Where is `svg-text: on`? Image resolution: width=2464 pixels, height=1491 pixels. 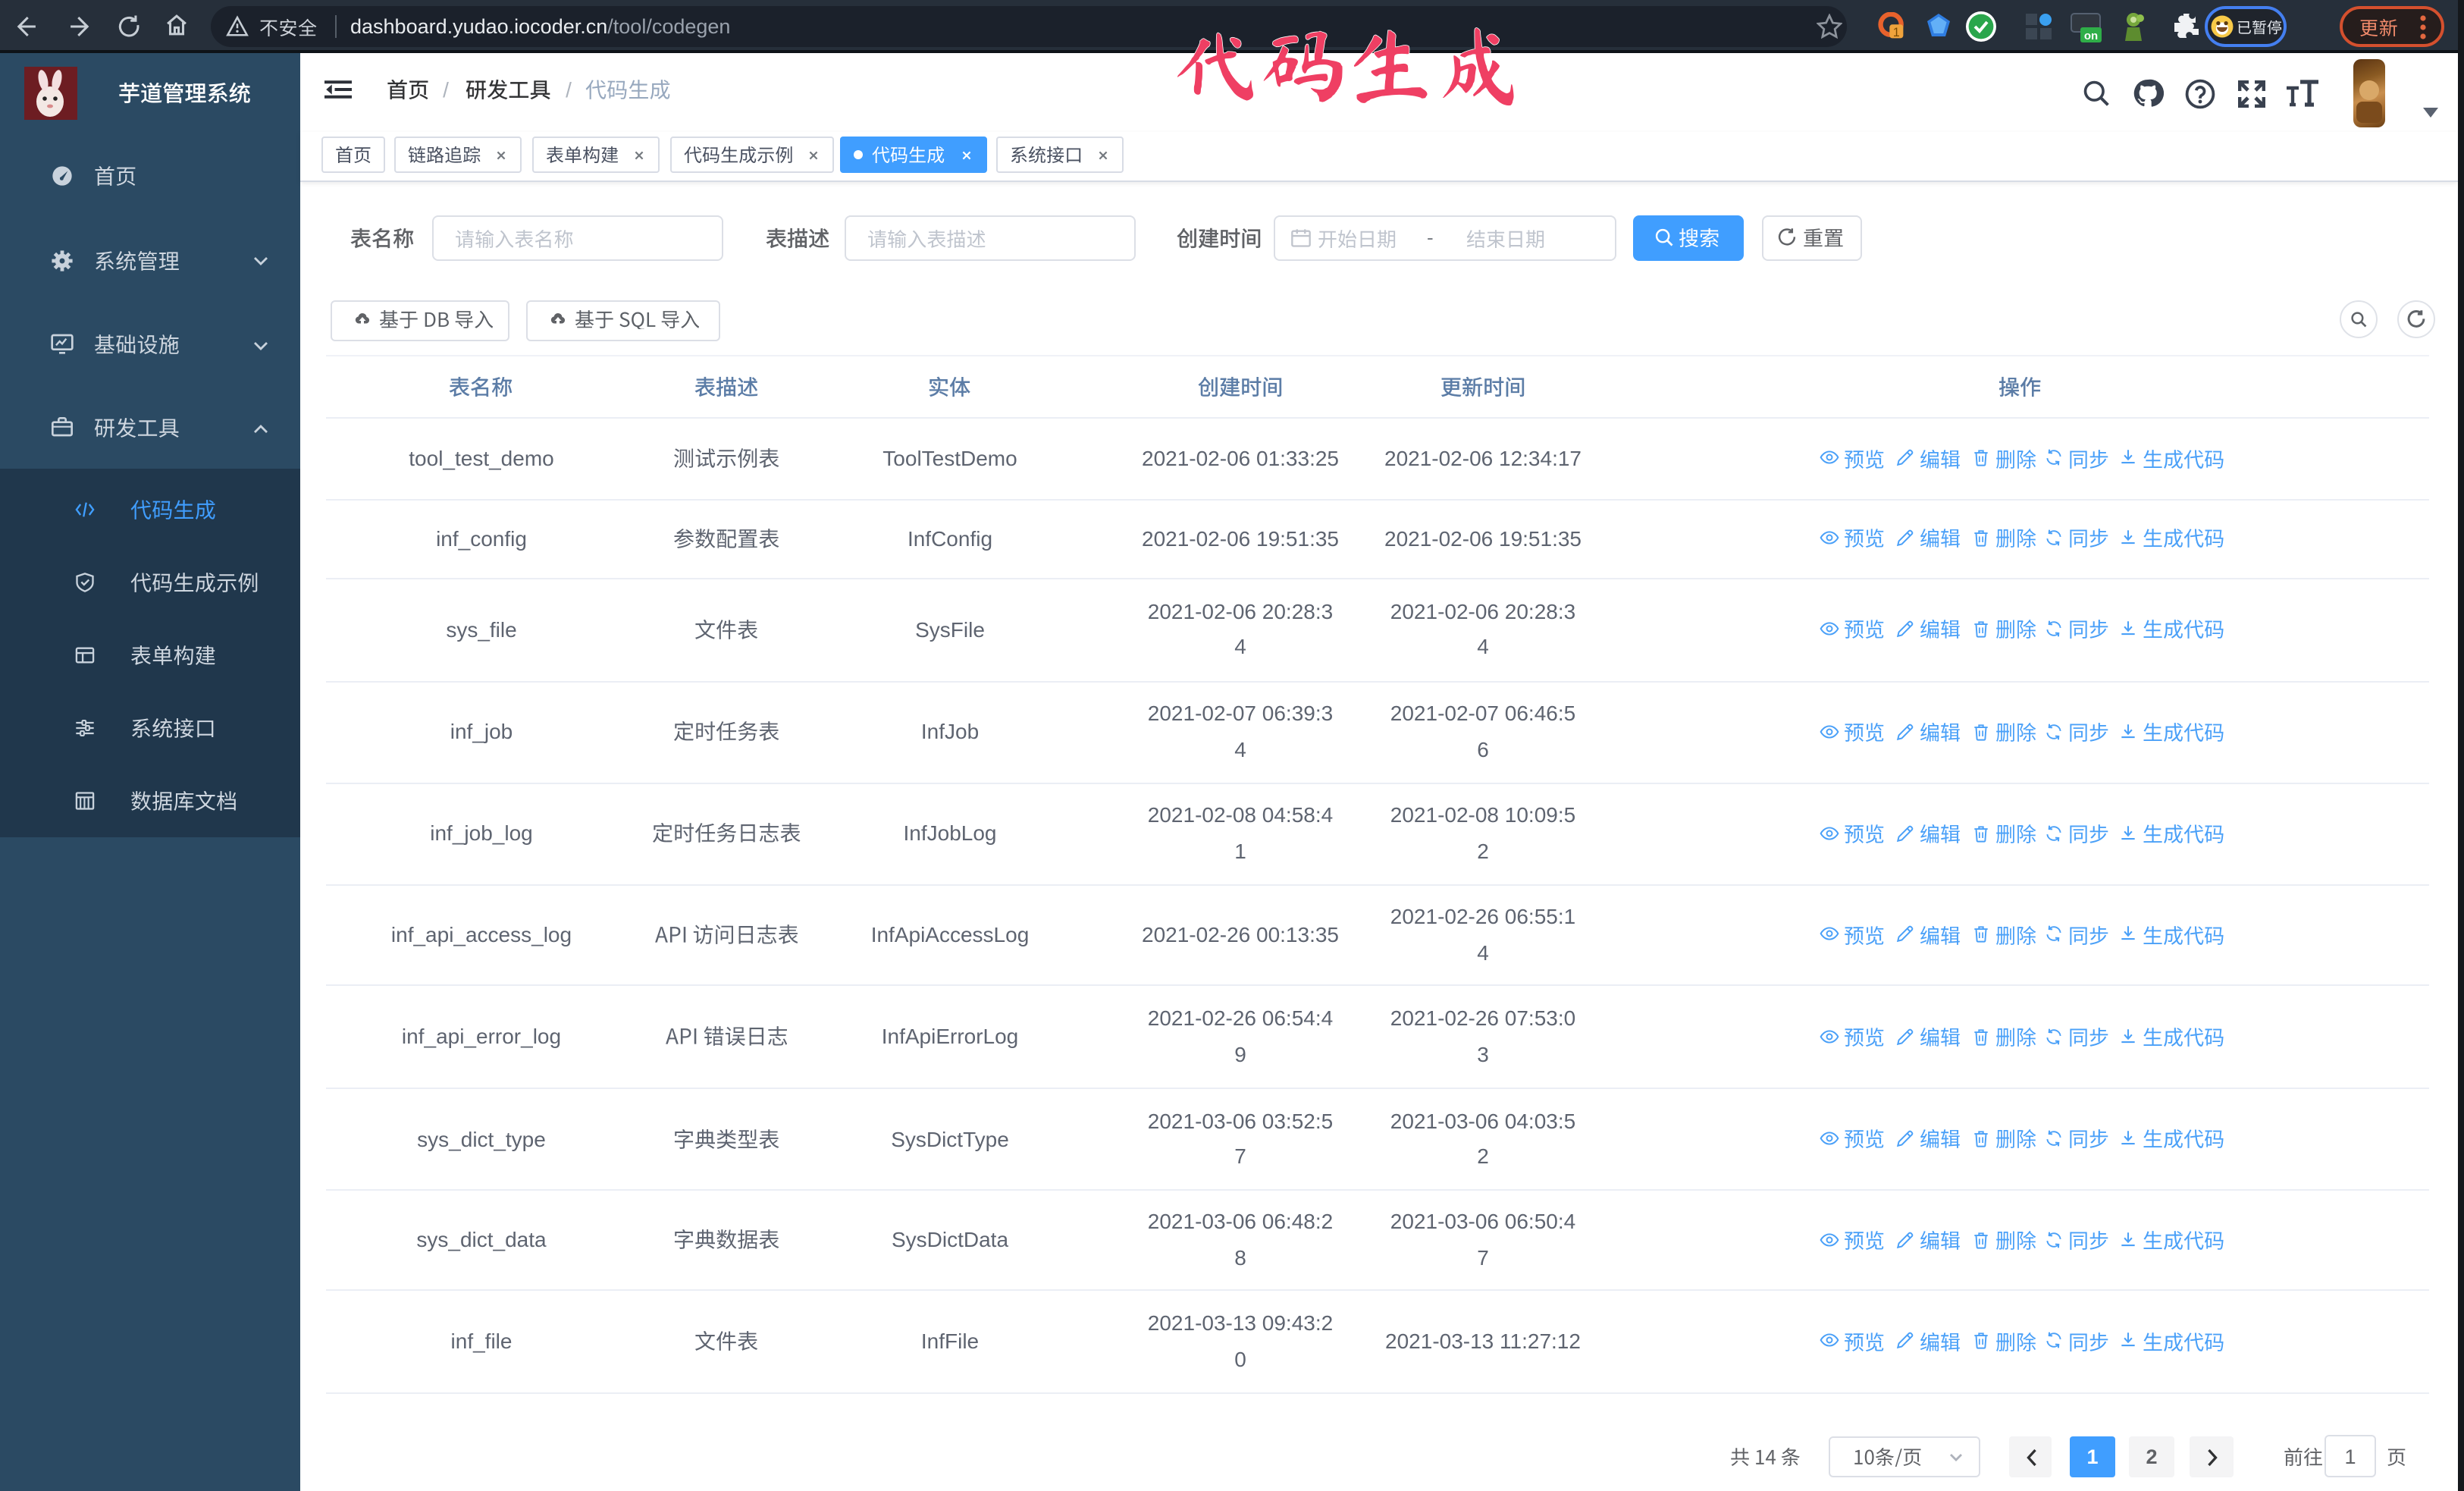 svg-text: on is located at coordinates (2091, 36).